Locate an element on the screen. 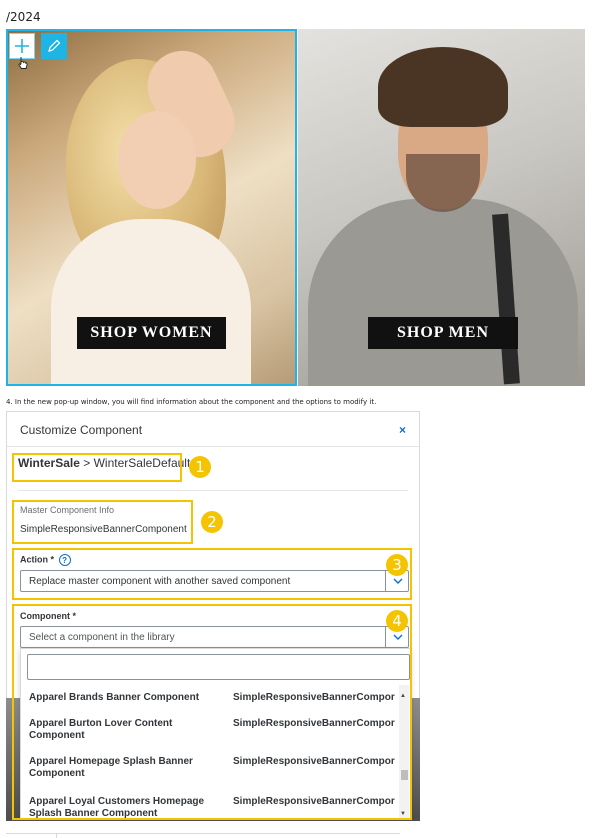 This screenshot has width=604, height=838. edit-component-button is located at coordinates (54, 46).